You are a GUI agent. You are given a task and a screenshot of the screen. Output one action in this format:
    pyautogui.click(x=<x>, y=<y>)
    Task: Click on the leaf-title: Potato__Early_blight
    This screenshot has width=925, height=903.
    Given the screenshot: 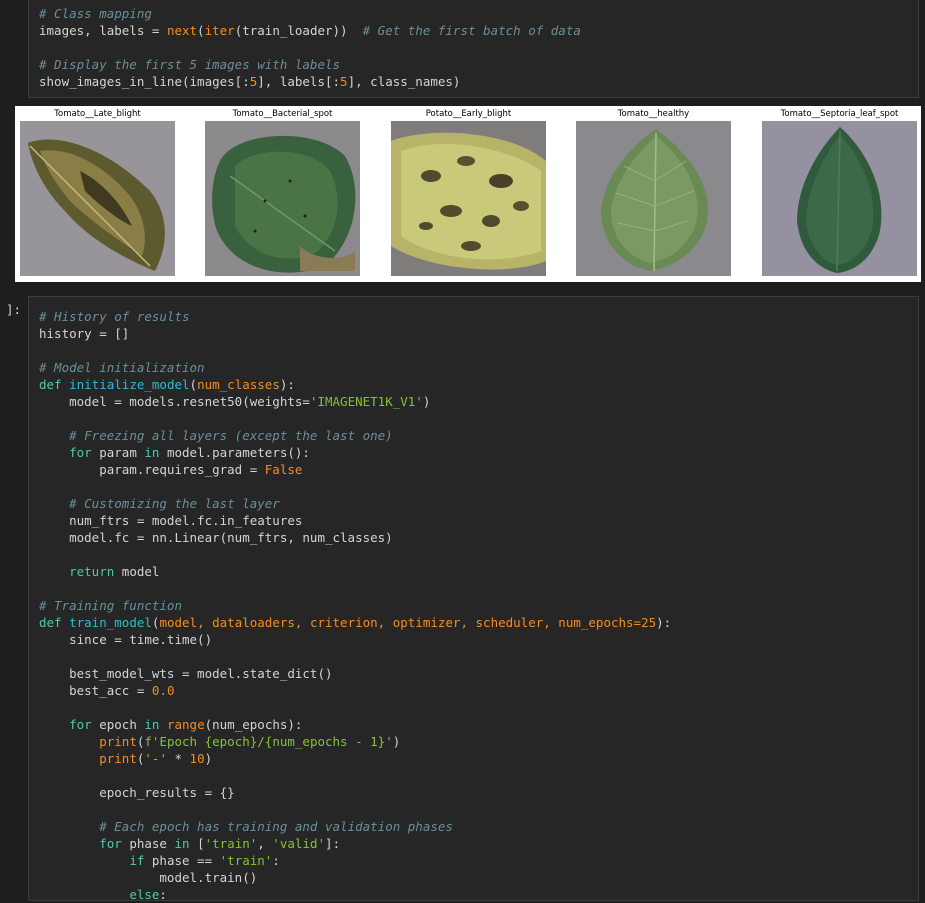 What is the action you would take?
    pyautogui.click(x=468, y=114)
    